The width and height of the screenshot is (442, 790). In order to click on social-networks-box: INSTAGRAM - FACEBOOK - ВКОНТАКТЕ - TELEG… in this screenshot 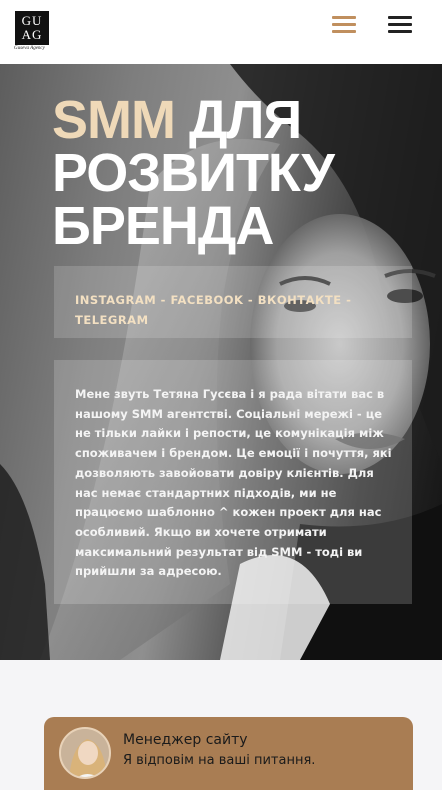, I will do `click(233, 302)`.